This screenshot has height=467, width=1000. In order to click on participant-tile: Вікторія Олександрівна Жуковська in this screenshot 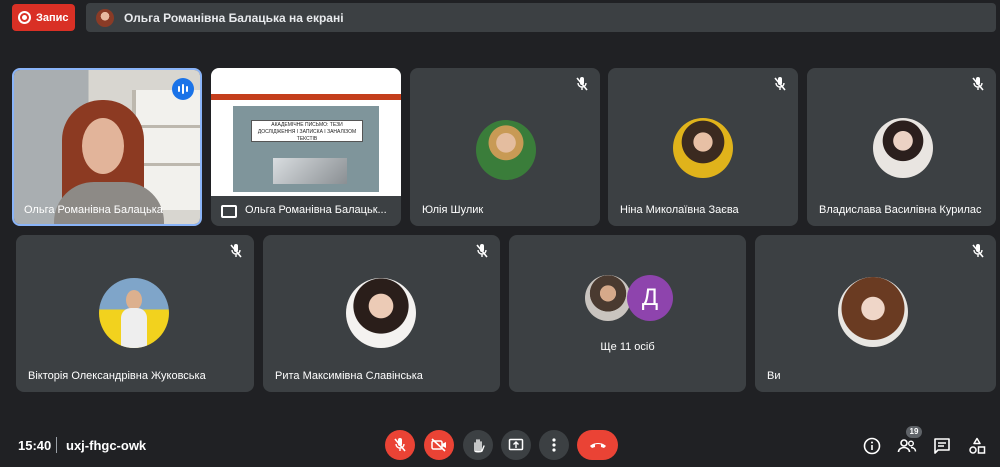, I will do `click(135, 313)`.